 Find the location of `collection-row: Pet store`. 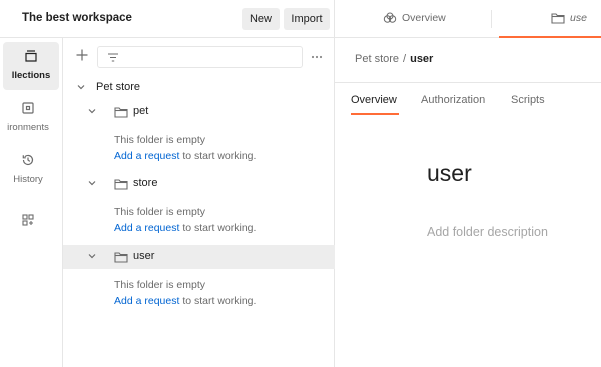

collection-row: Pet store is located at coordinates (199, 88).